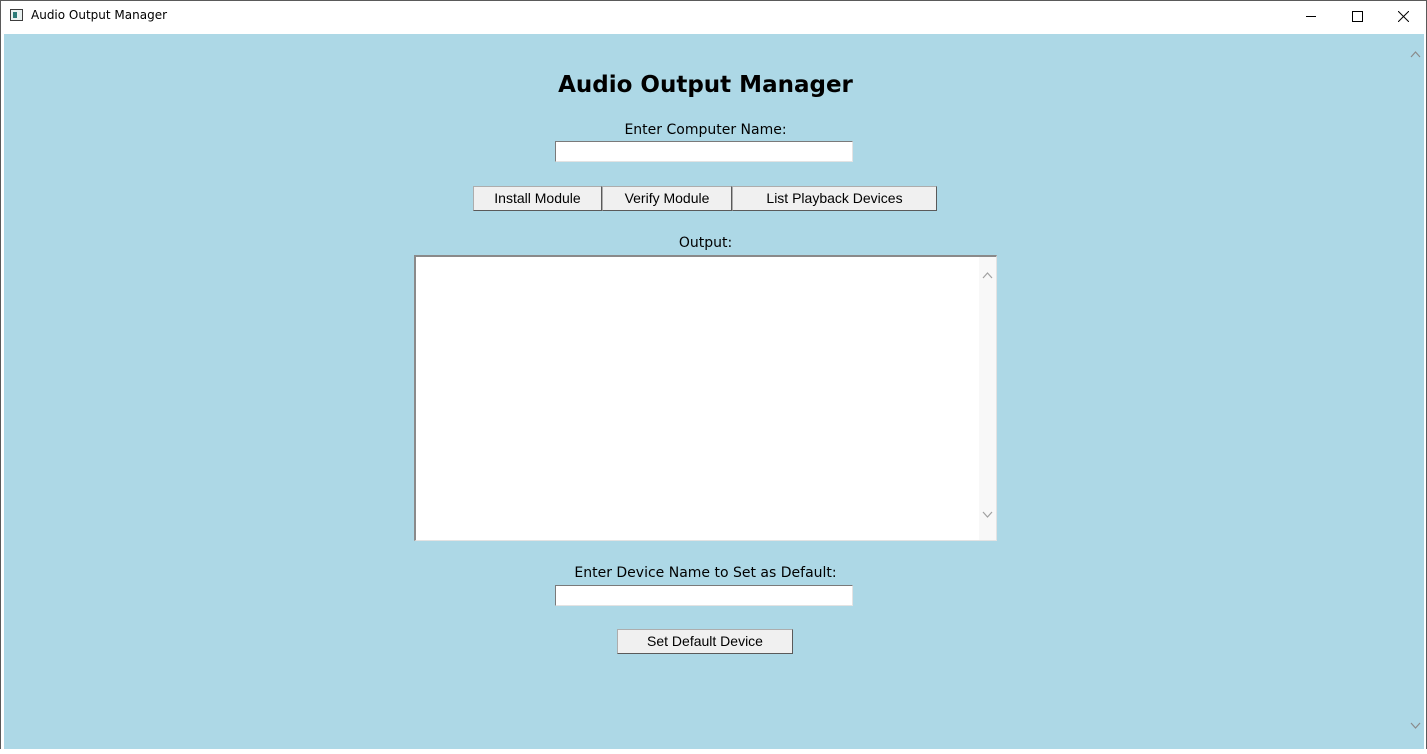 Image resolution: width=1427 pixels, height=754 pixels. Describe the element at coordinates (987, 398) in the screenshot. I see `output-scrollbar` at that location.